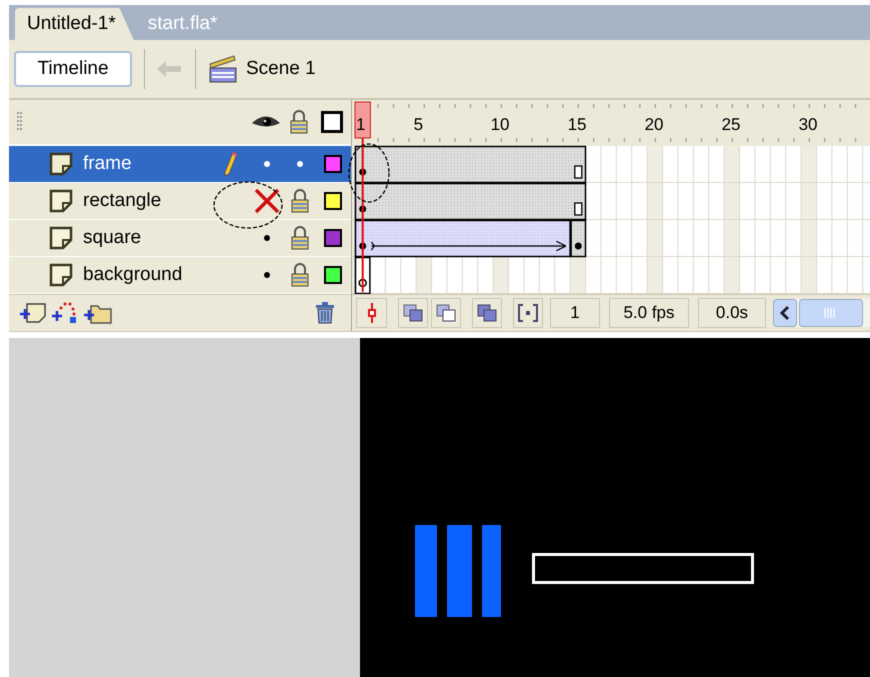  Describe the element at coordinates (831, 313) in the screenshot. I see `scroll-thumb` at that location.